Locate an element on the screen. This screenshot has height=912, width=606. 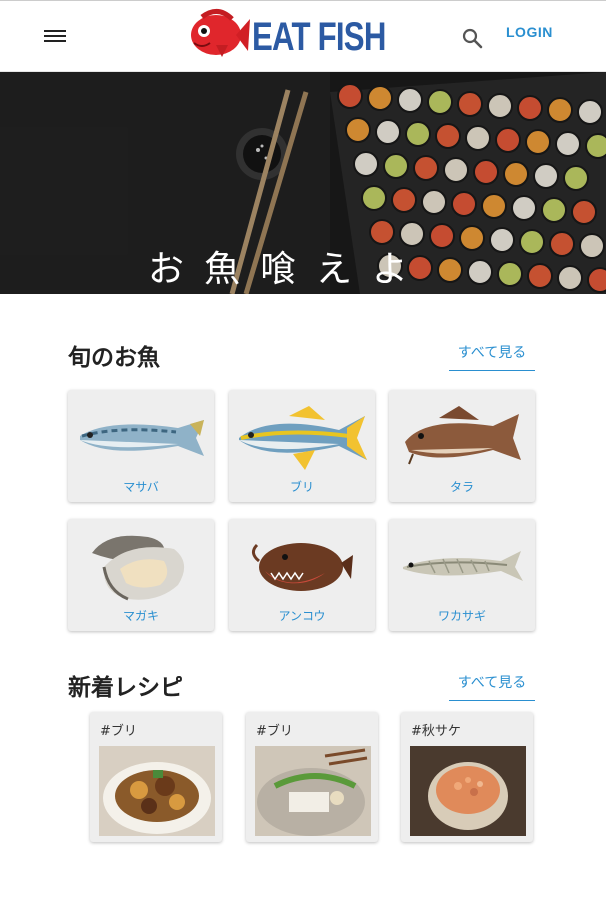
fish-card-magaki: マガキ is located at coordinates (141, 575).